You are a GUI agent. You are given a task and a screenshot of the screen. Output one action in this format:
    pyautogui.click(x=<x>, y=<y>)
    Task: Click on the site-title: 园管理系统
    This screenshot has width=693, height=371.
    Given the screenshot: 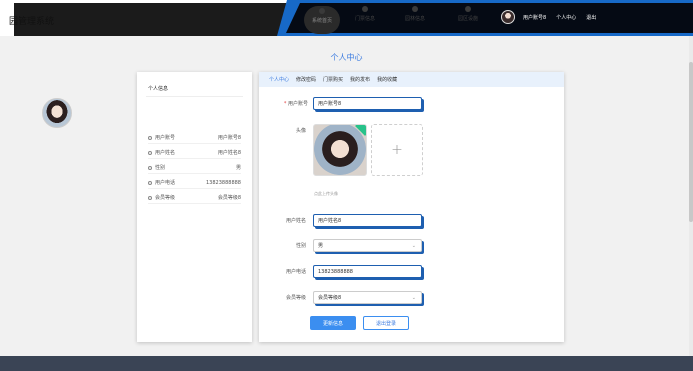 What is the action you would take?
    pyautogui.click(x=32, y=22)
    